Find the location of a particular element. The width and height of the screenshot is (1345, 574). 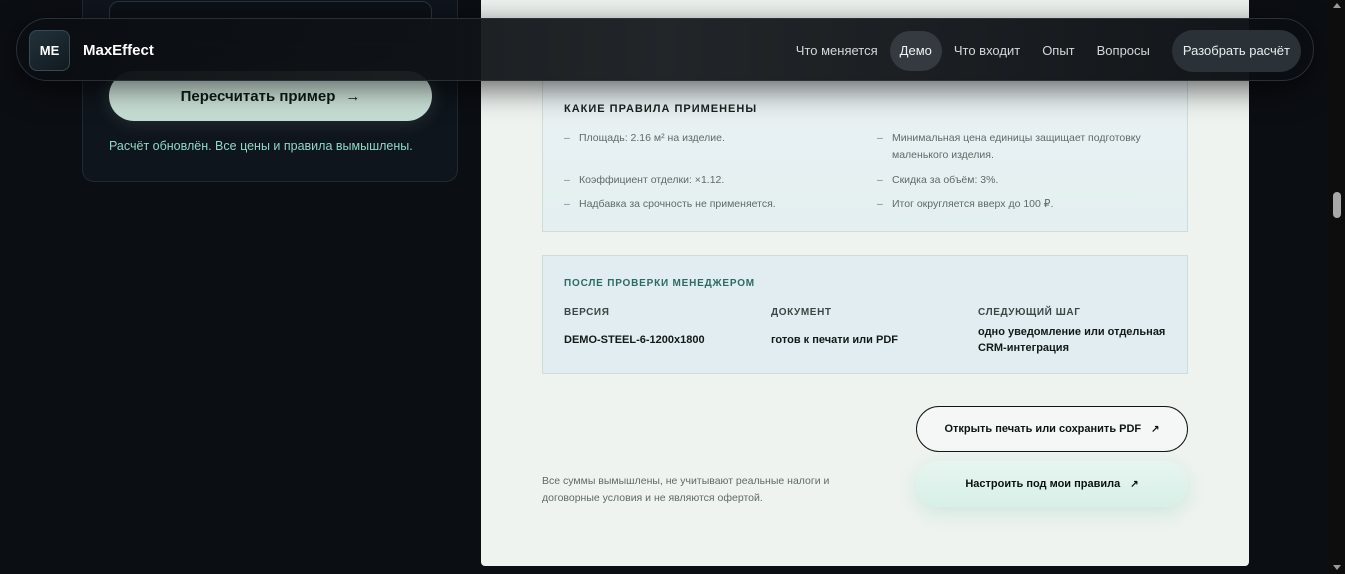

scroll-down-arrow-icon is located at coordinates (1337, 567).